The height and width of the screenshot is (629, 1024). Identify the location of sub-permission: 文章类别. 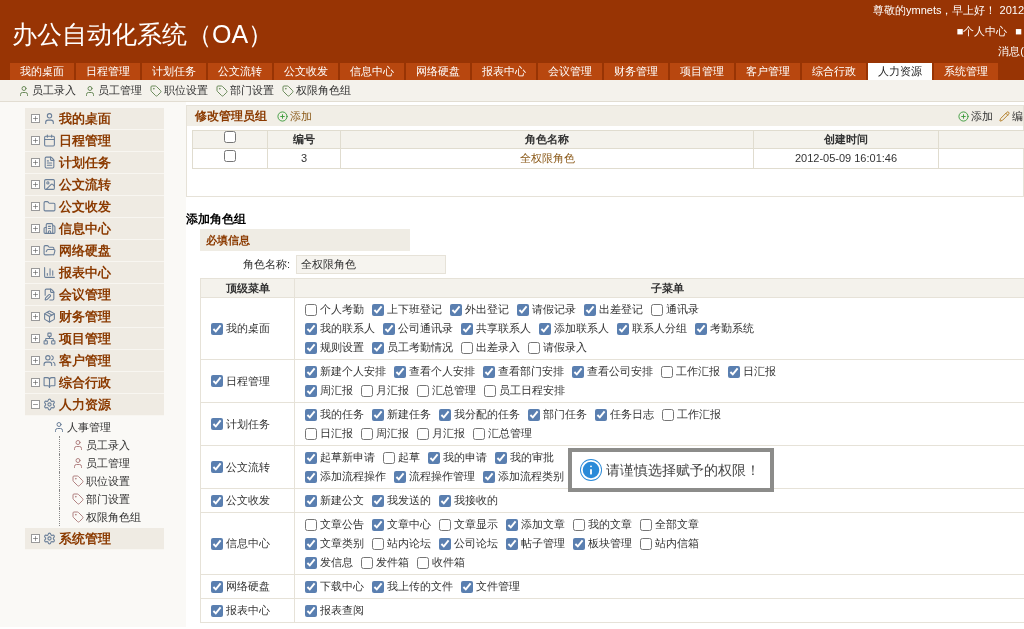
(334, 543).